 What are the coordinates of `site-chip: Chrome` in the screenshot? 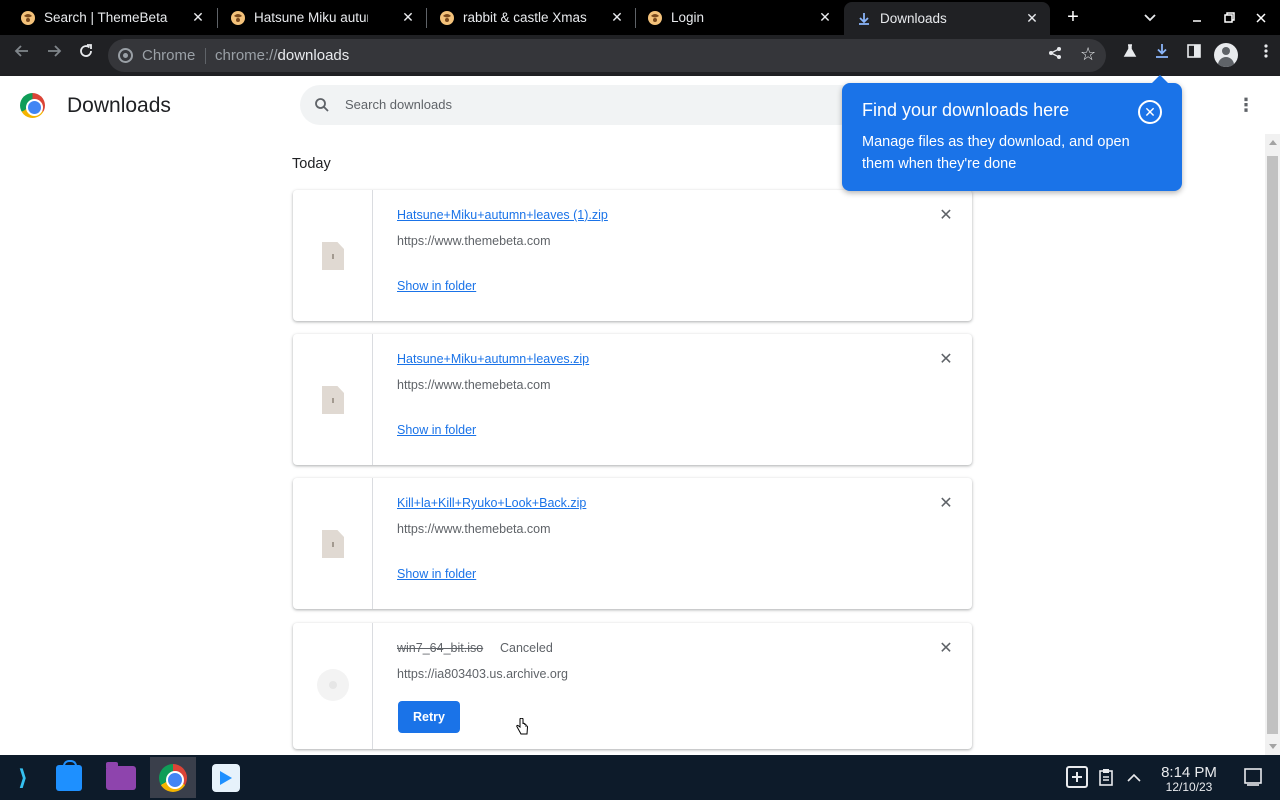 It's located at (169, 55).